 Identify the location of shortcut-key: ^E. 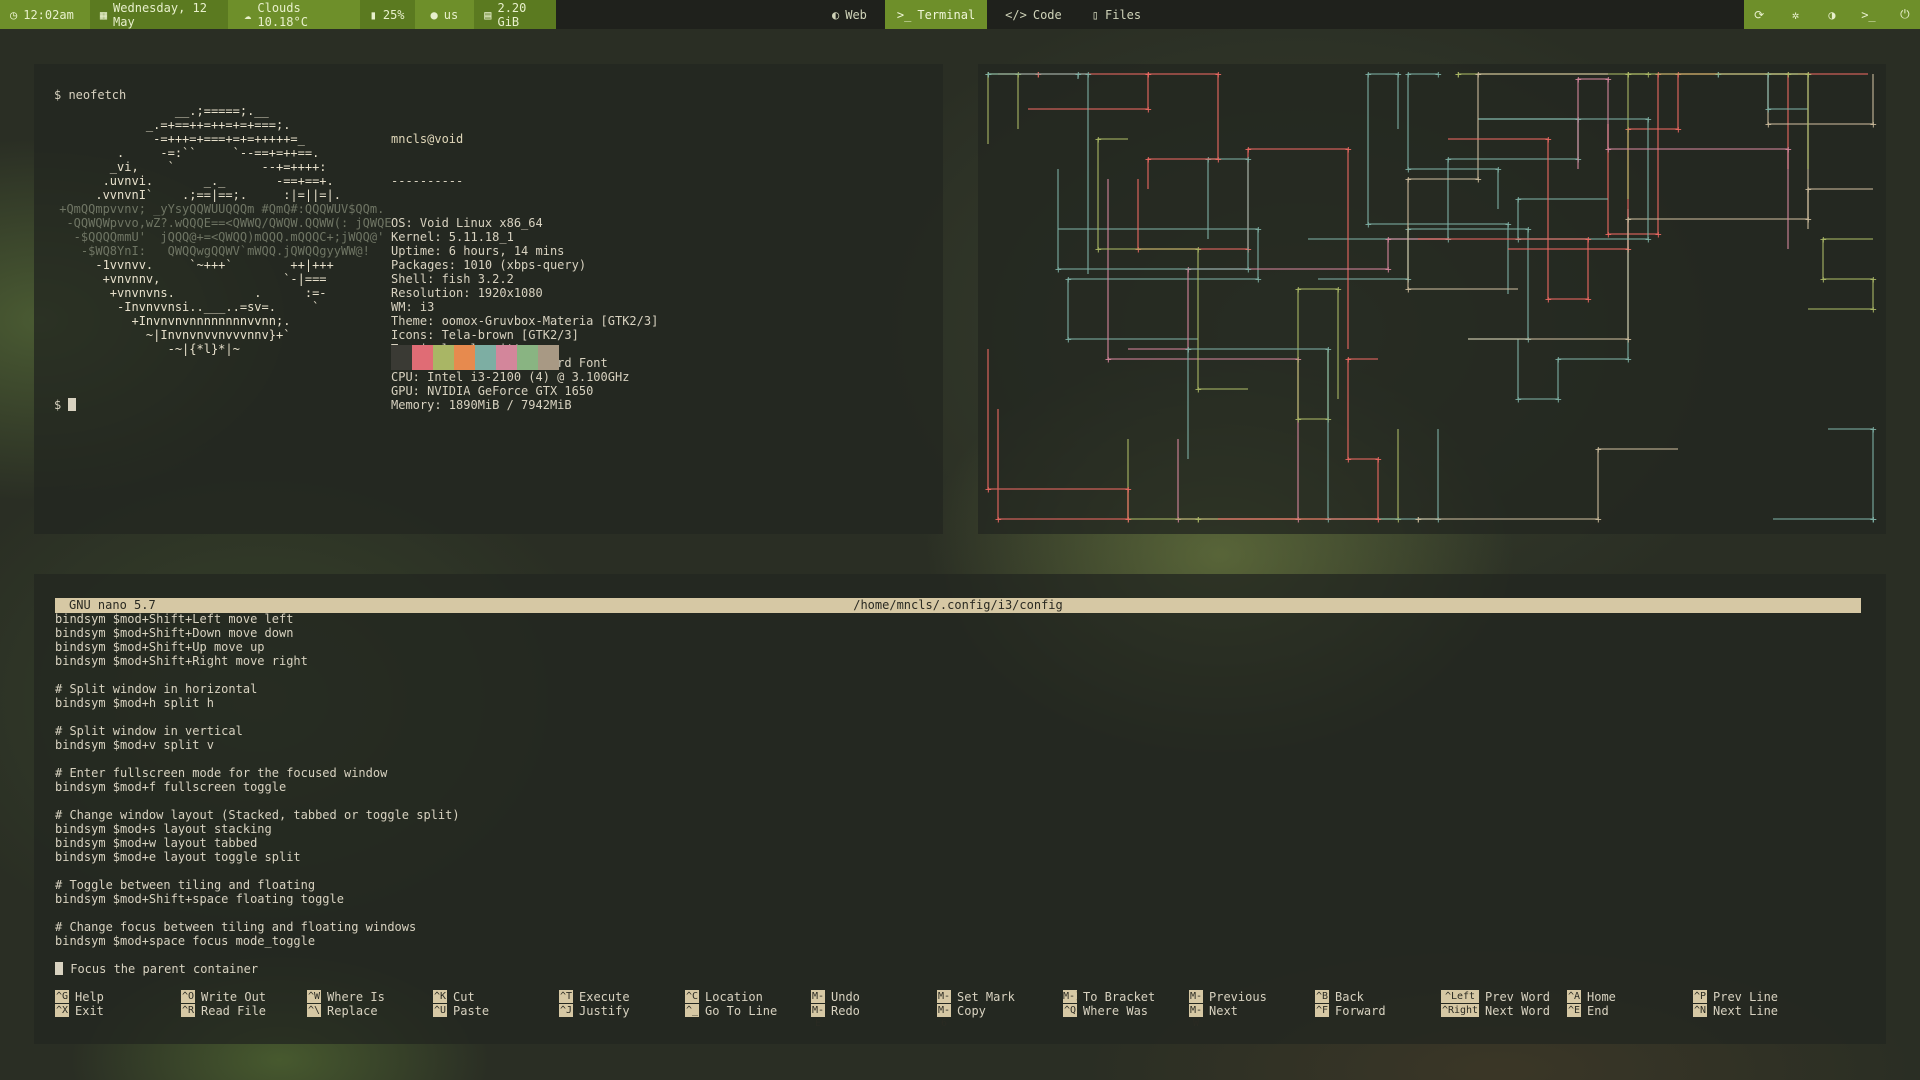
(1574, 1010).